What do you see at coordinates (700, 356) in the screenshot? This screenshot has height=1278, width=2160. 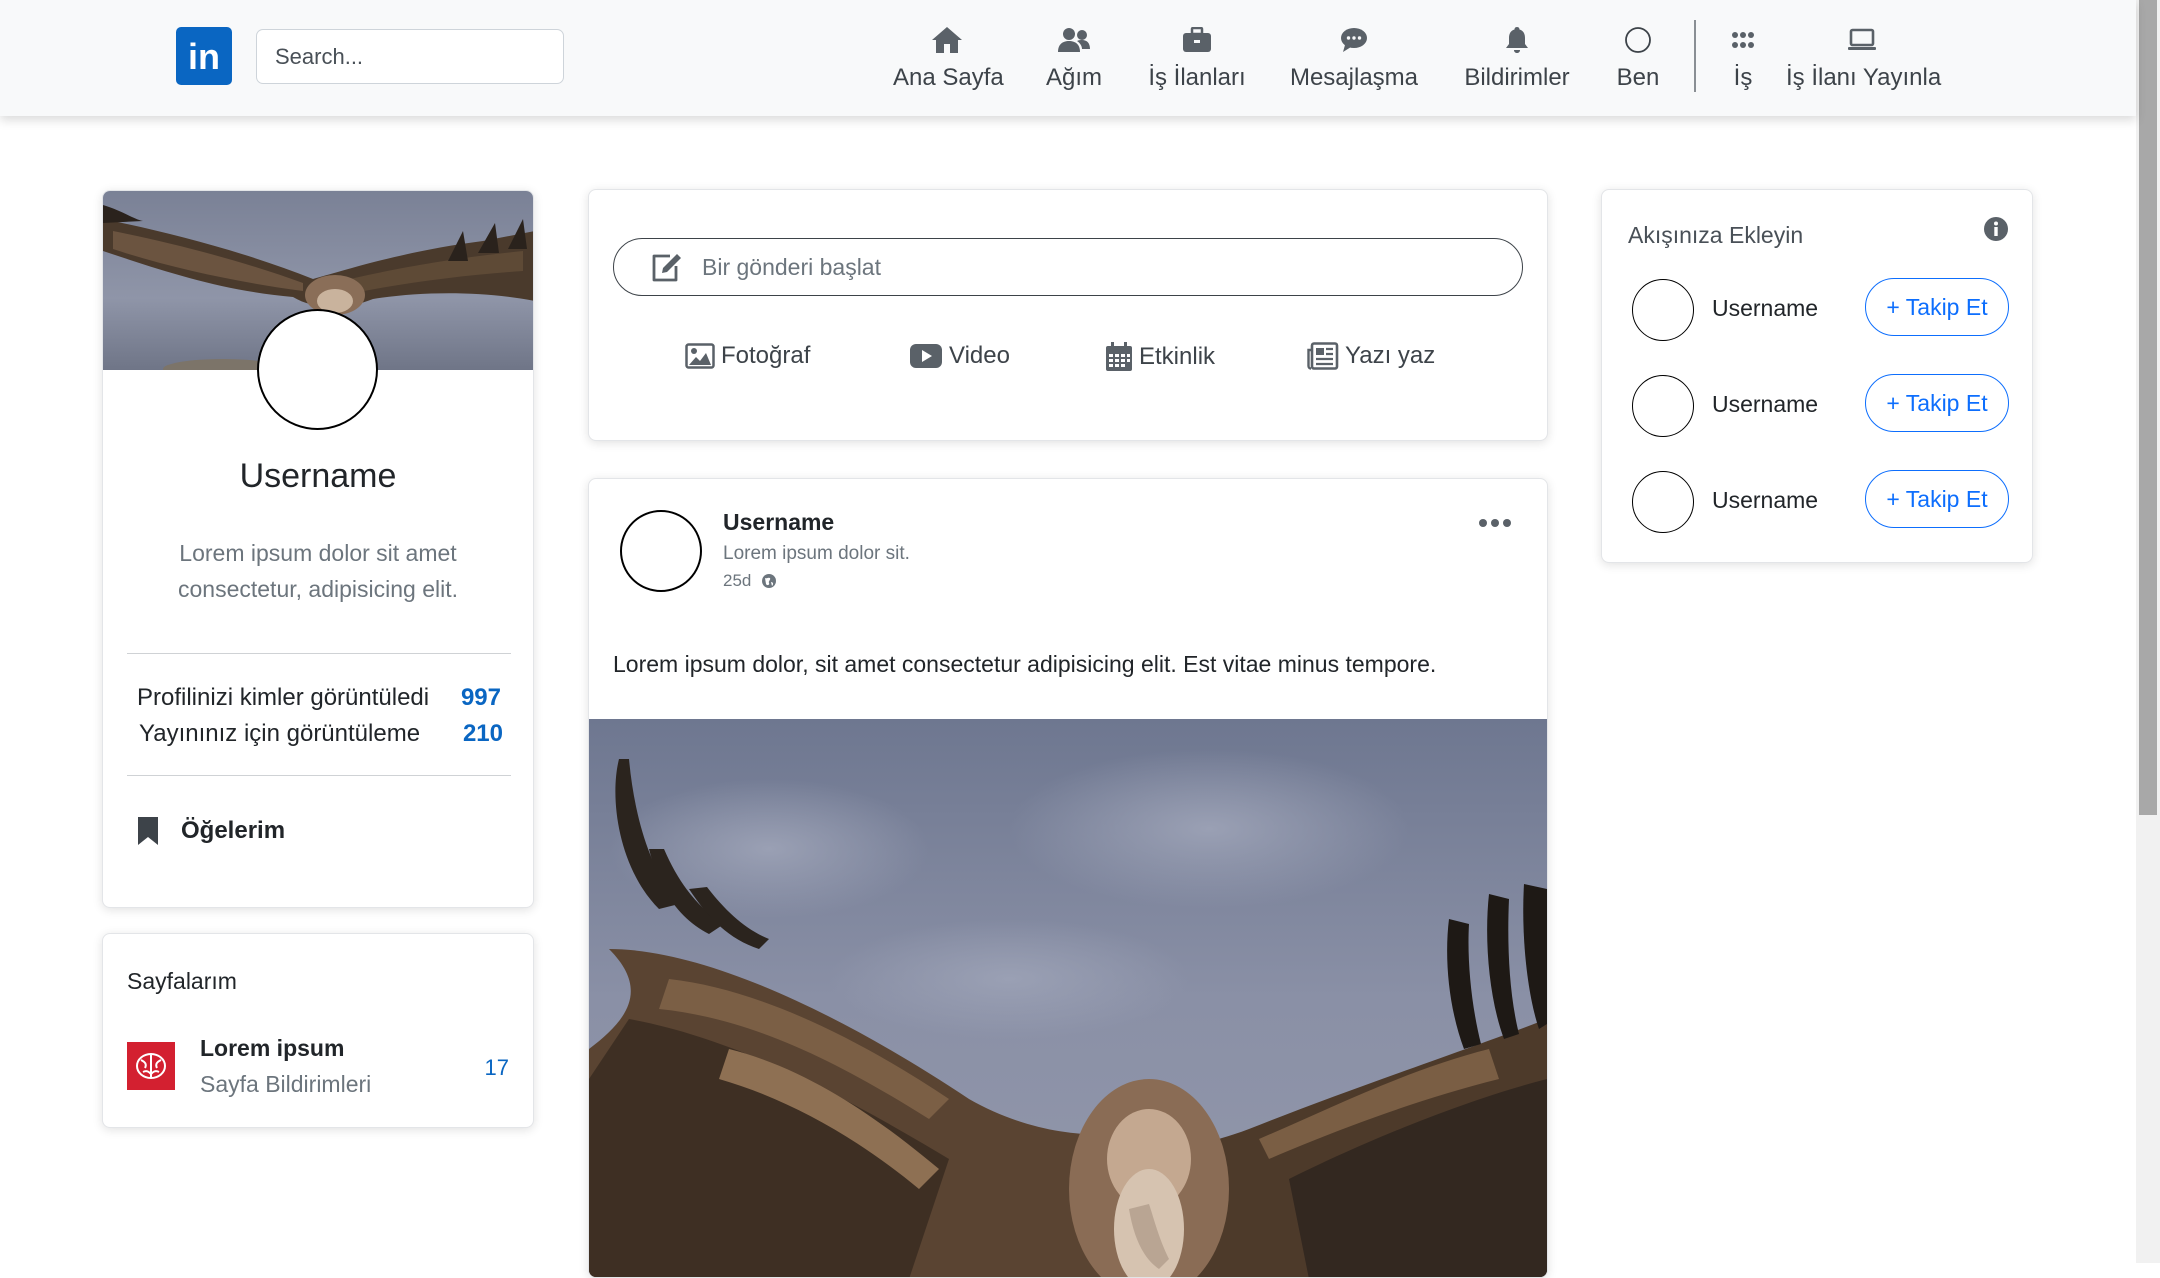 I see `image-icon` at bounding box center [700, 356].